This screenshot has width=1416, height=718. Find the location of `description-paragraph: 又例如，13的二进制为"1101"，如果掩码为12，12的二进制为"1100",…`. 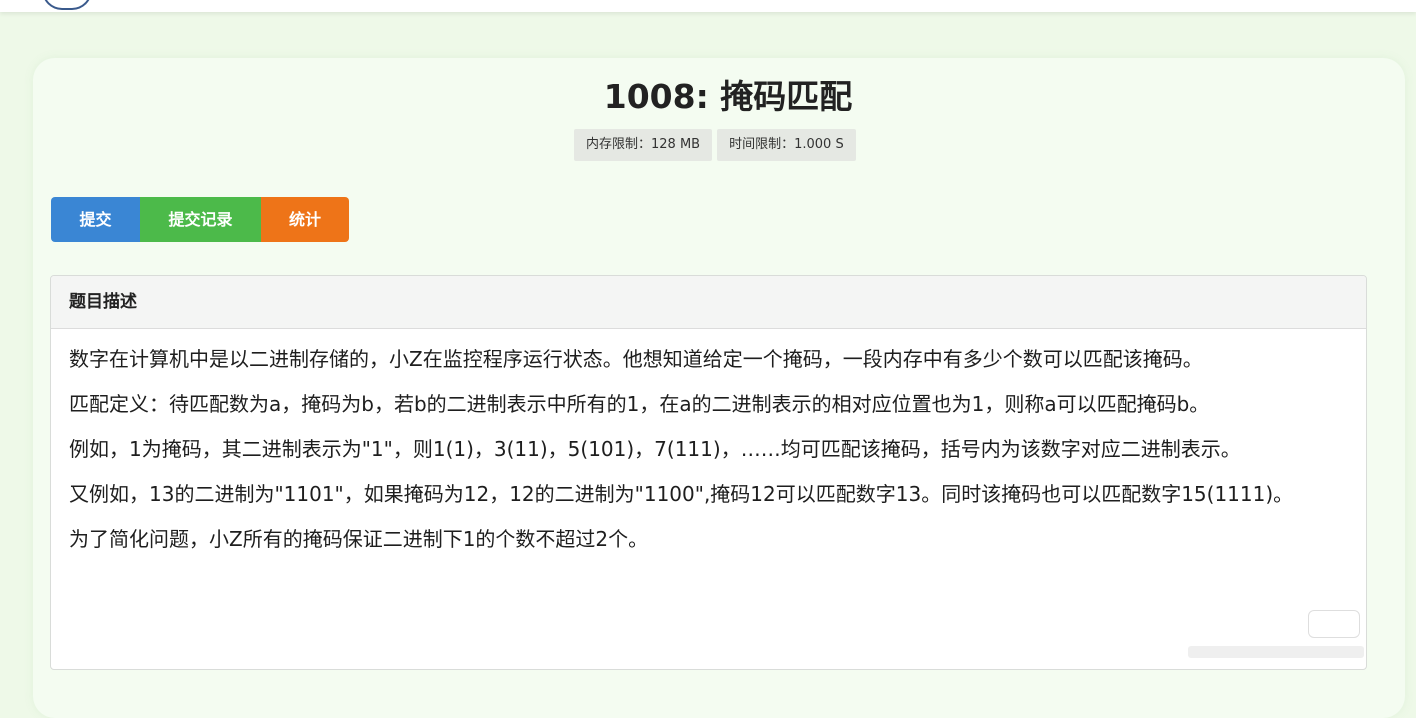

description-paragraph: 又例如，13的二进制为"1101"，如果掩码为12，12的二进制为"1100",… is located at coordinates (681, 494).